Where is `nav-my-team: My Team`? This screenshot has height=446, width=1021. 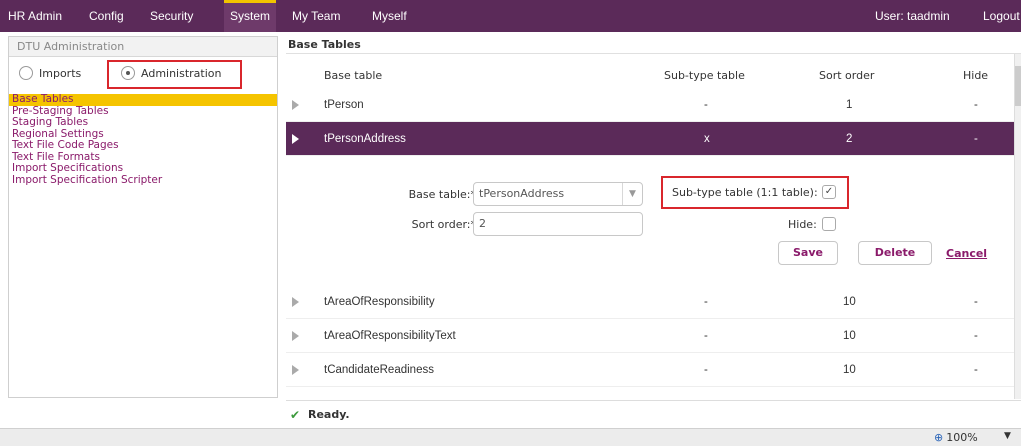 nav-my-team: My Team is located at coordinates (316, 16).